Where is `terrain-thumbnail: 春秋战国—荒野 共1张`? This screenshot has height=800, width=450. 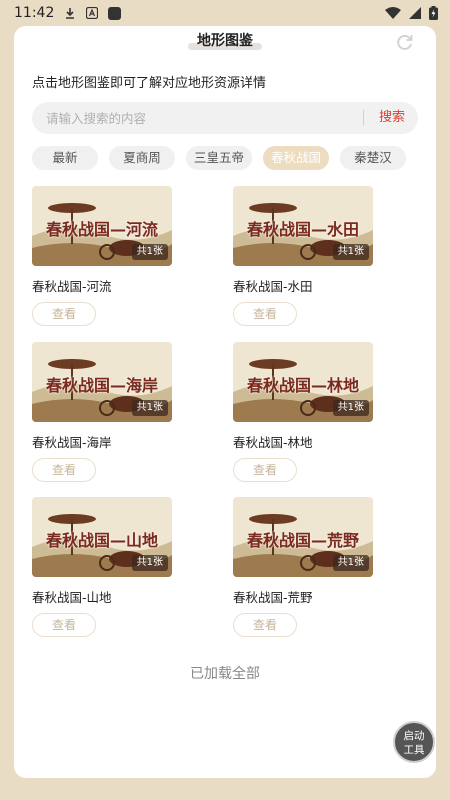
terrain-thumbnail: 春秋战国—荒野 共1张 is located at coordinates (303, 537).